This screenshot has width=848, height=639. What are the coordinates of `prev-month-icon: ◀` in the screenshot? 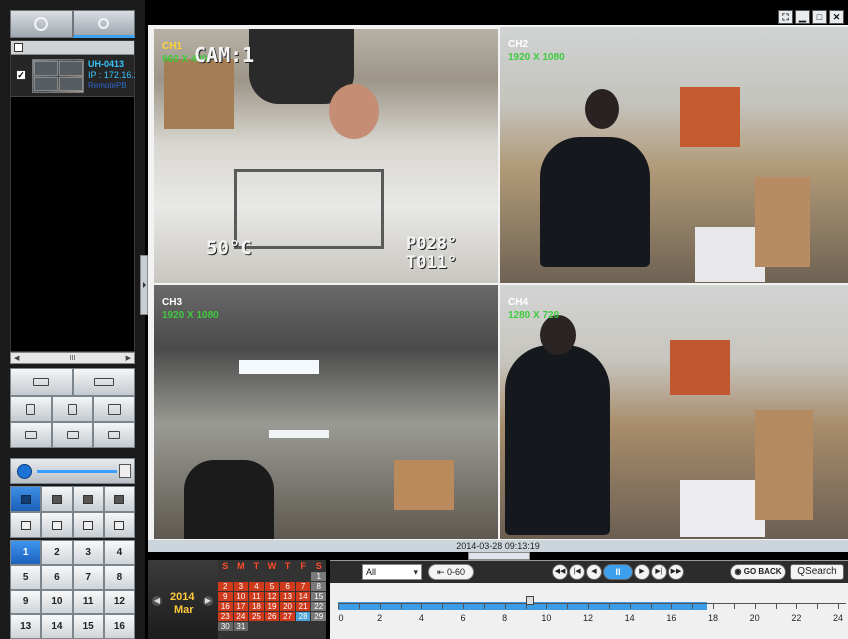 It's located at (157, 601).